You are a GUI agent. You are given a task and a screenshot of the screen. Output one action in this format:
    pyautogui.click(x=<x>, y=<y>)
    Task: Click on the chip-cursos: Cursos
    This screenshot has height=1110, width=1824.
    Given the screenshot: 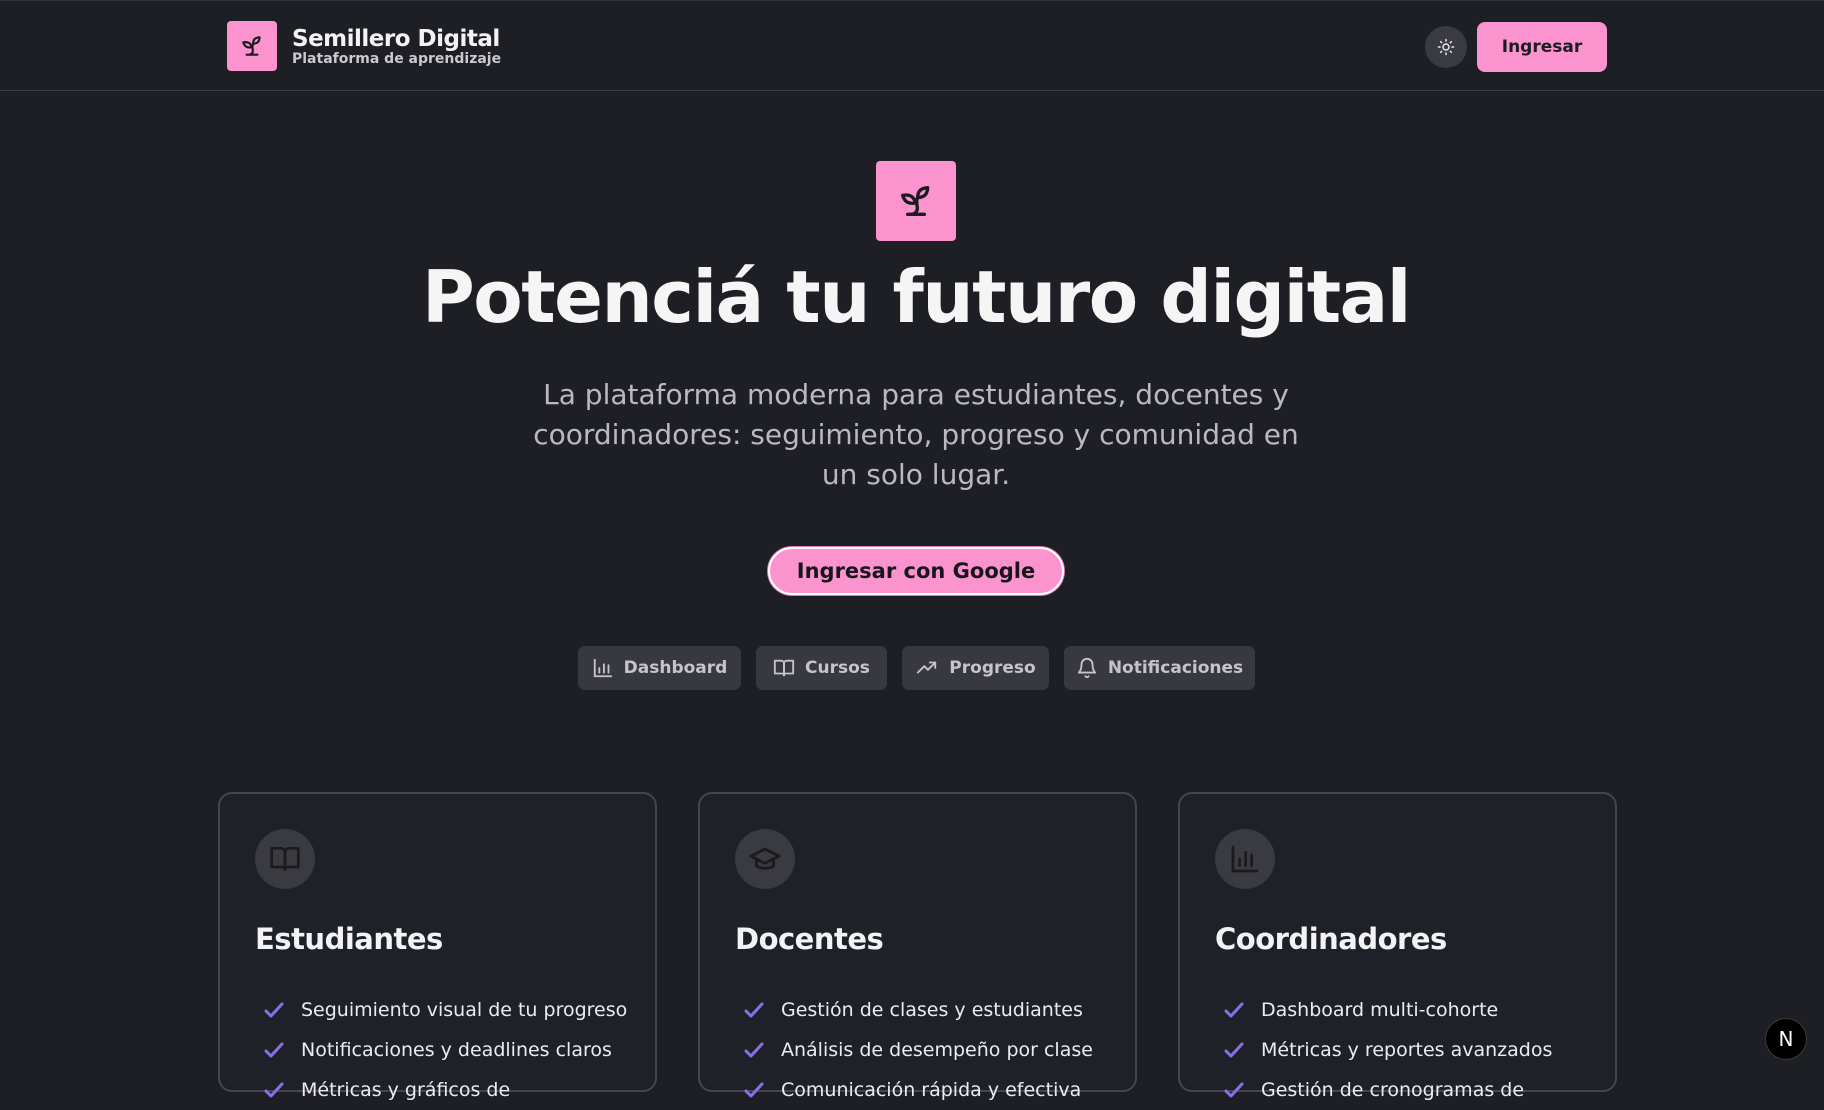 What is the action you would take?
    pyautogui.click(x=821, y=668)
    